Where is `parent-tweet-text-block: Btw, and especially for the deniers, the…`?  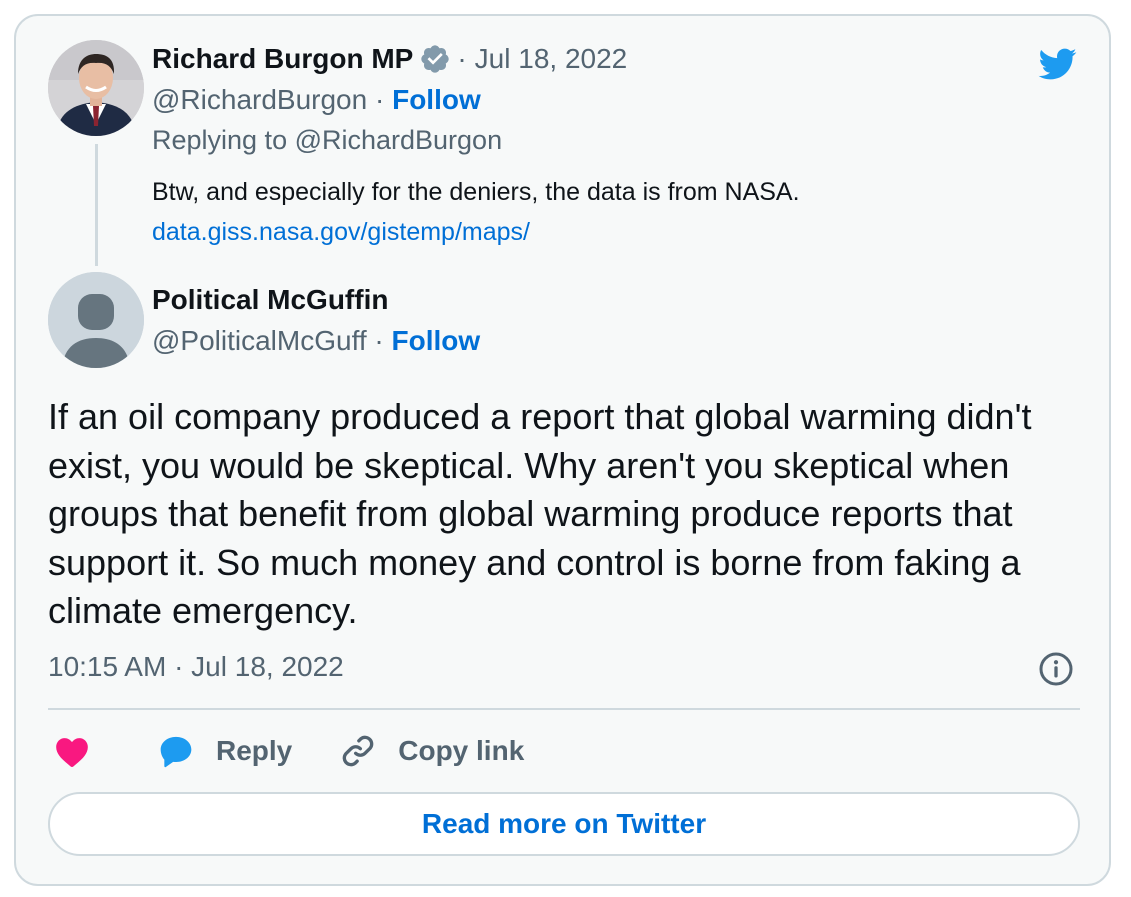 parent-tweet-text-block: Btw, and especially for the deniers, the… is located at coordinates (476, 212).